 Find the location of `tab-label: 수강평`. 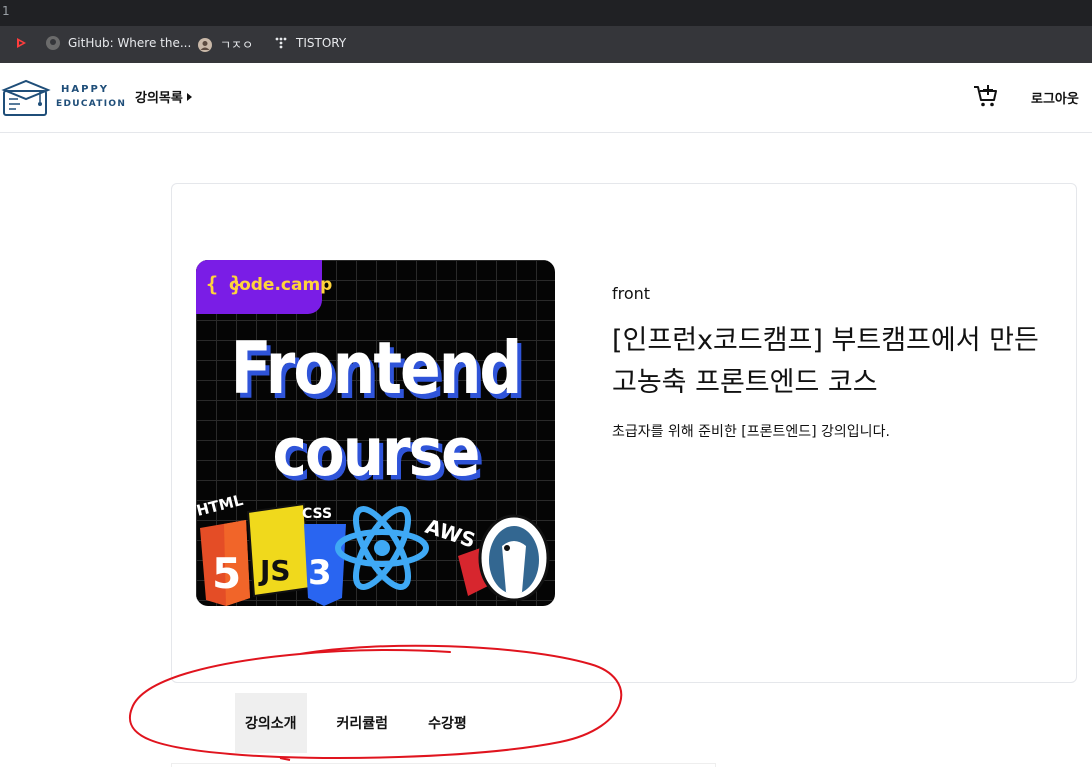

tab-label: 수강평 is located at coordinates (447, 724).